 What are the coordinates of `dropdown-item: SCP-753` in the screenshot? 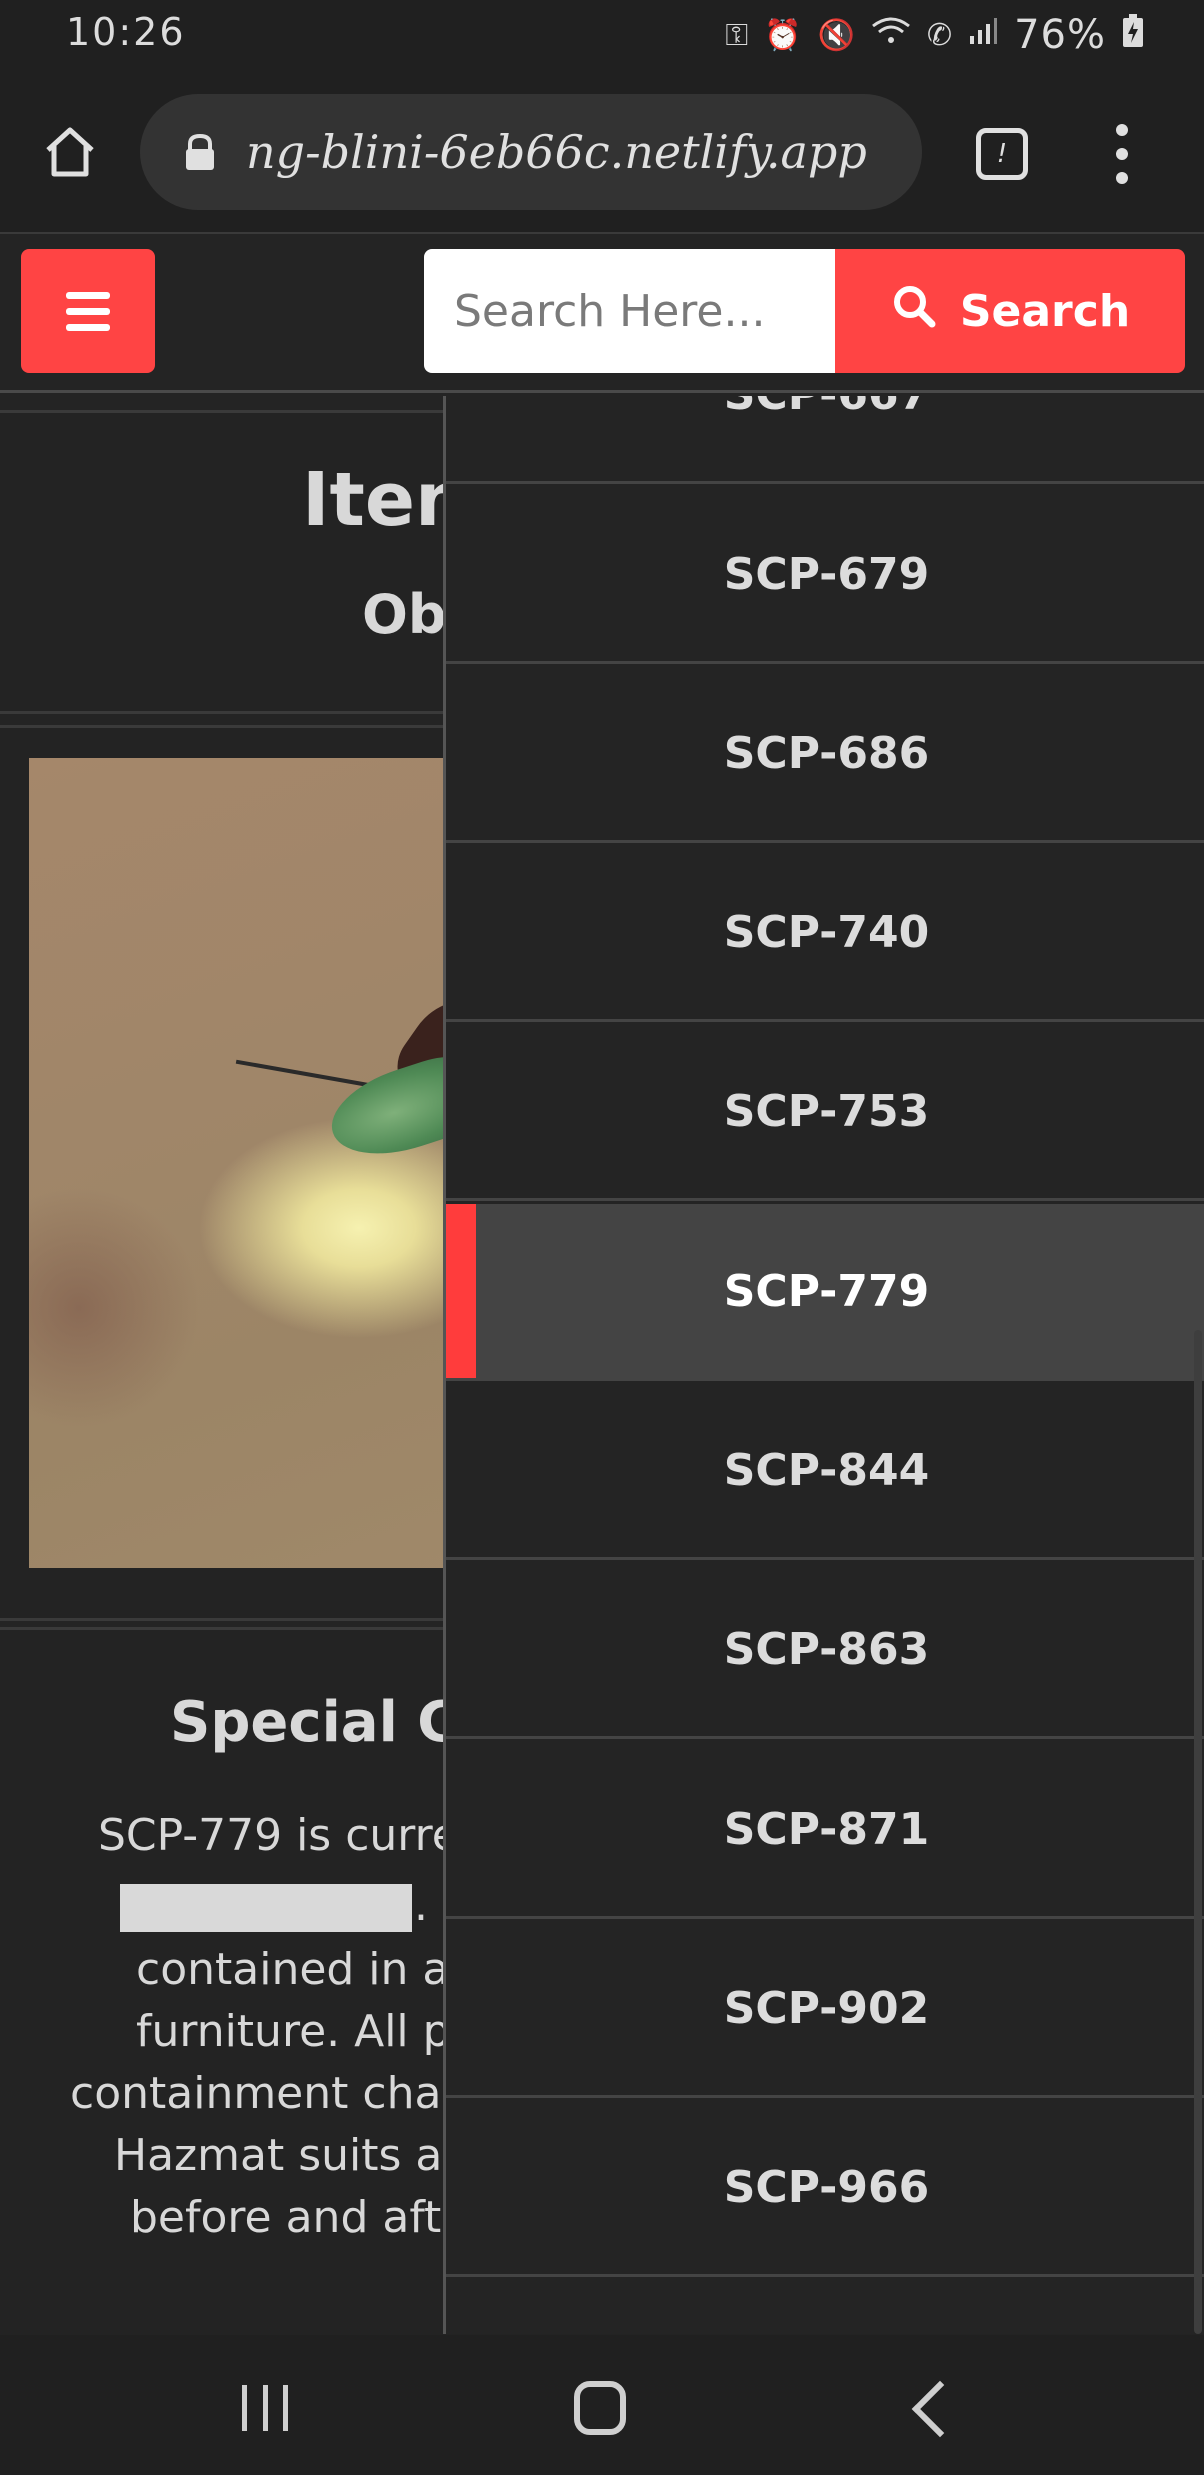 It's located at (825, 1112).